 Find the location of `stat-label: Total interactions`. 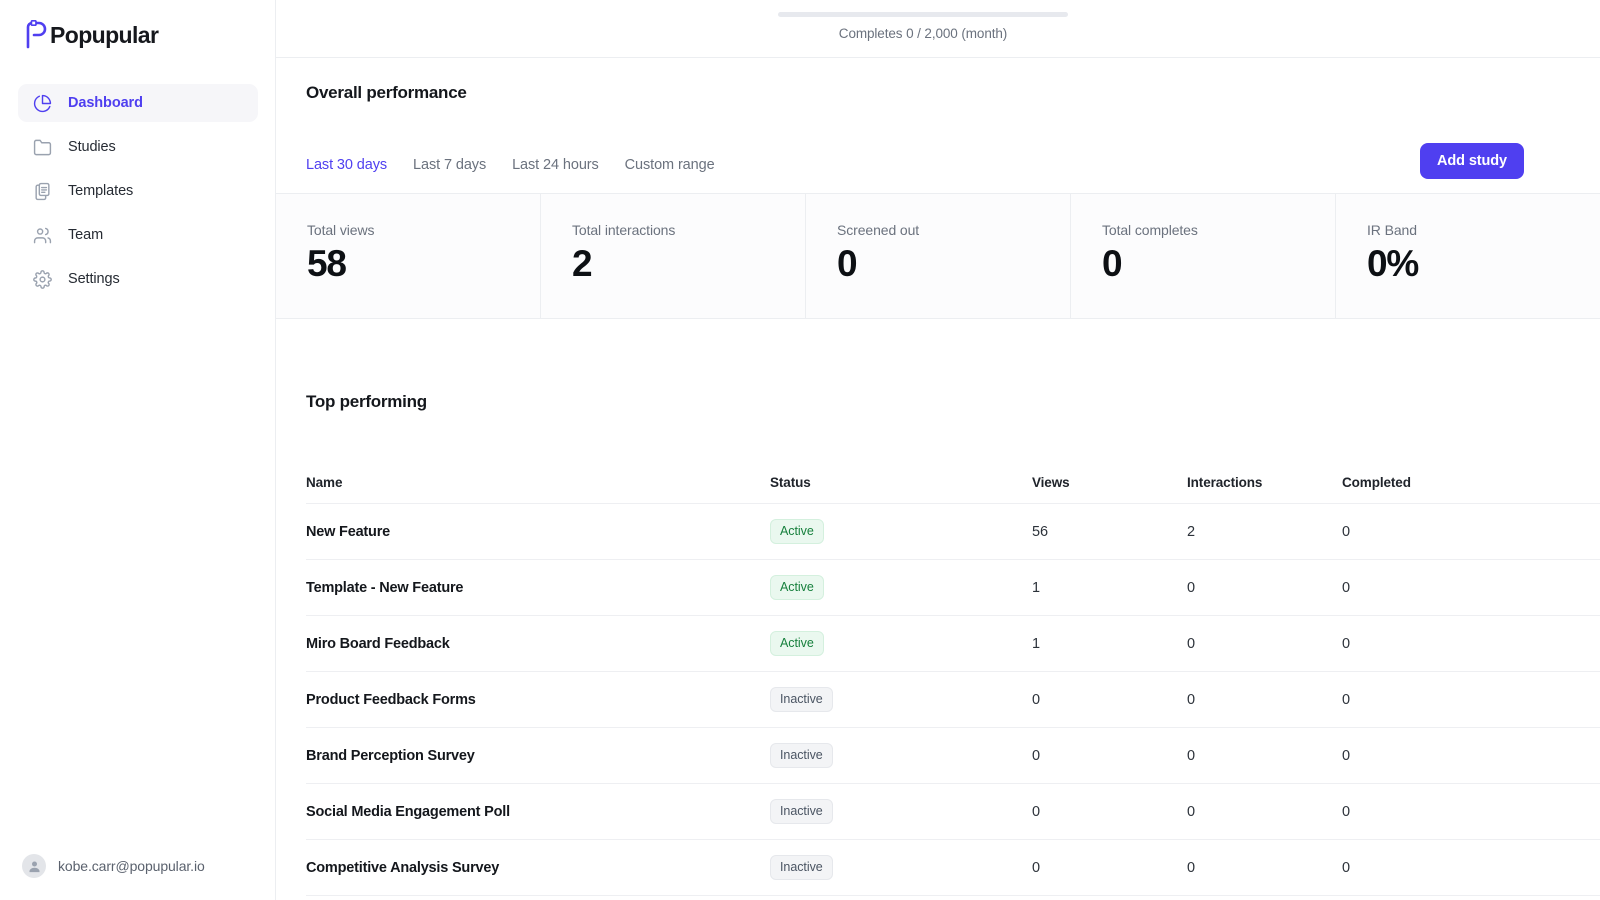

stat-label: Total interactions is located at coordinates (624, 230).